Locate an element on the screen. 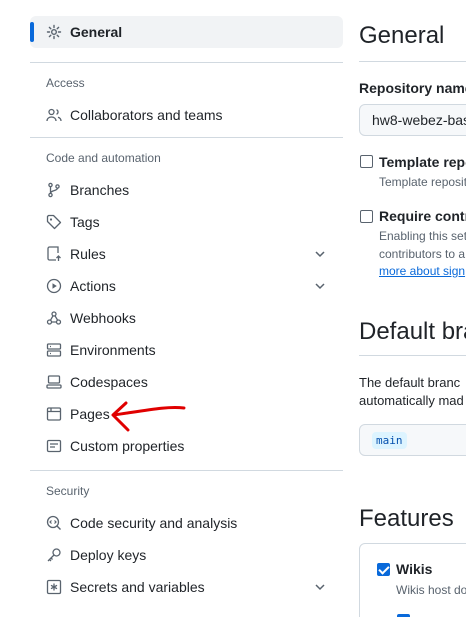  play-icon is located at coordinates (54, 286).